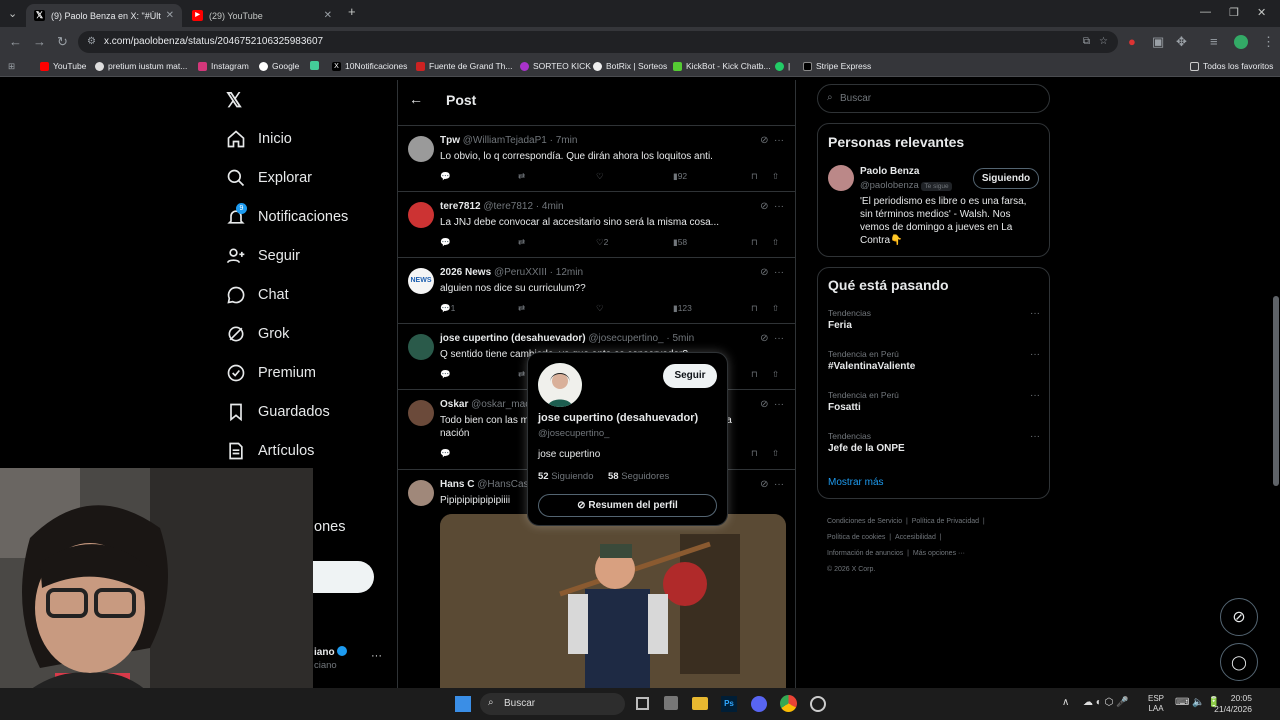  Describe the element at coordinates (270, 451) in the screenshot. I see `nav-articulos: Artículos` at that location.